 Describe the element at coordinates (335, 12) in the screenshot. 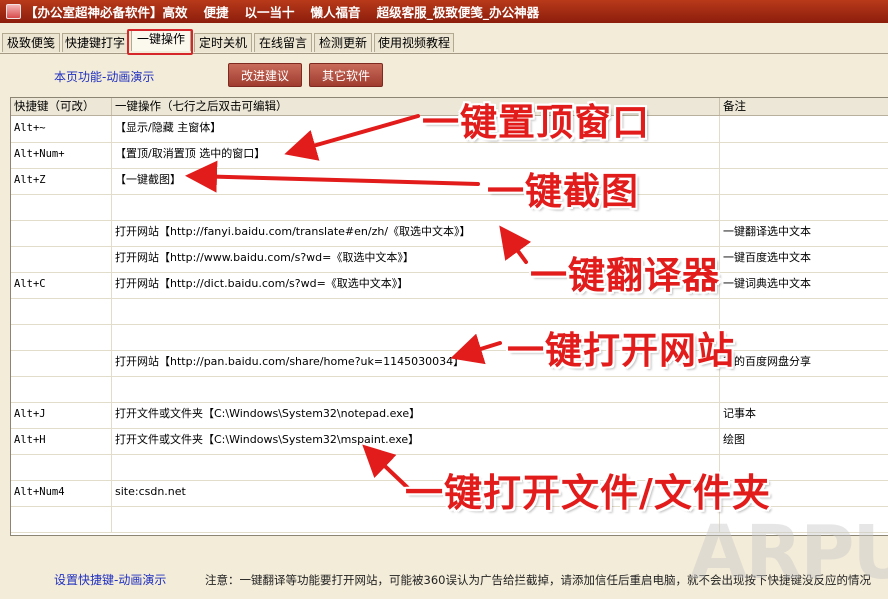

I see `title-segment: 懒人福音` at that location.